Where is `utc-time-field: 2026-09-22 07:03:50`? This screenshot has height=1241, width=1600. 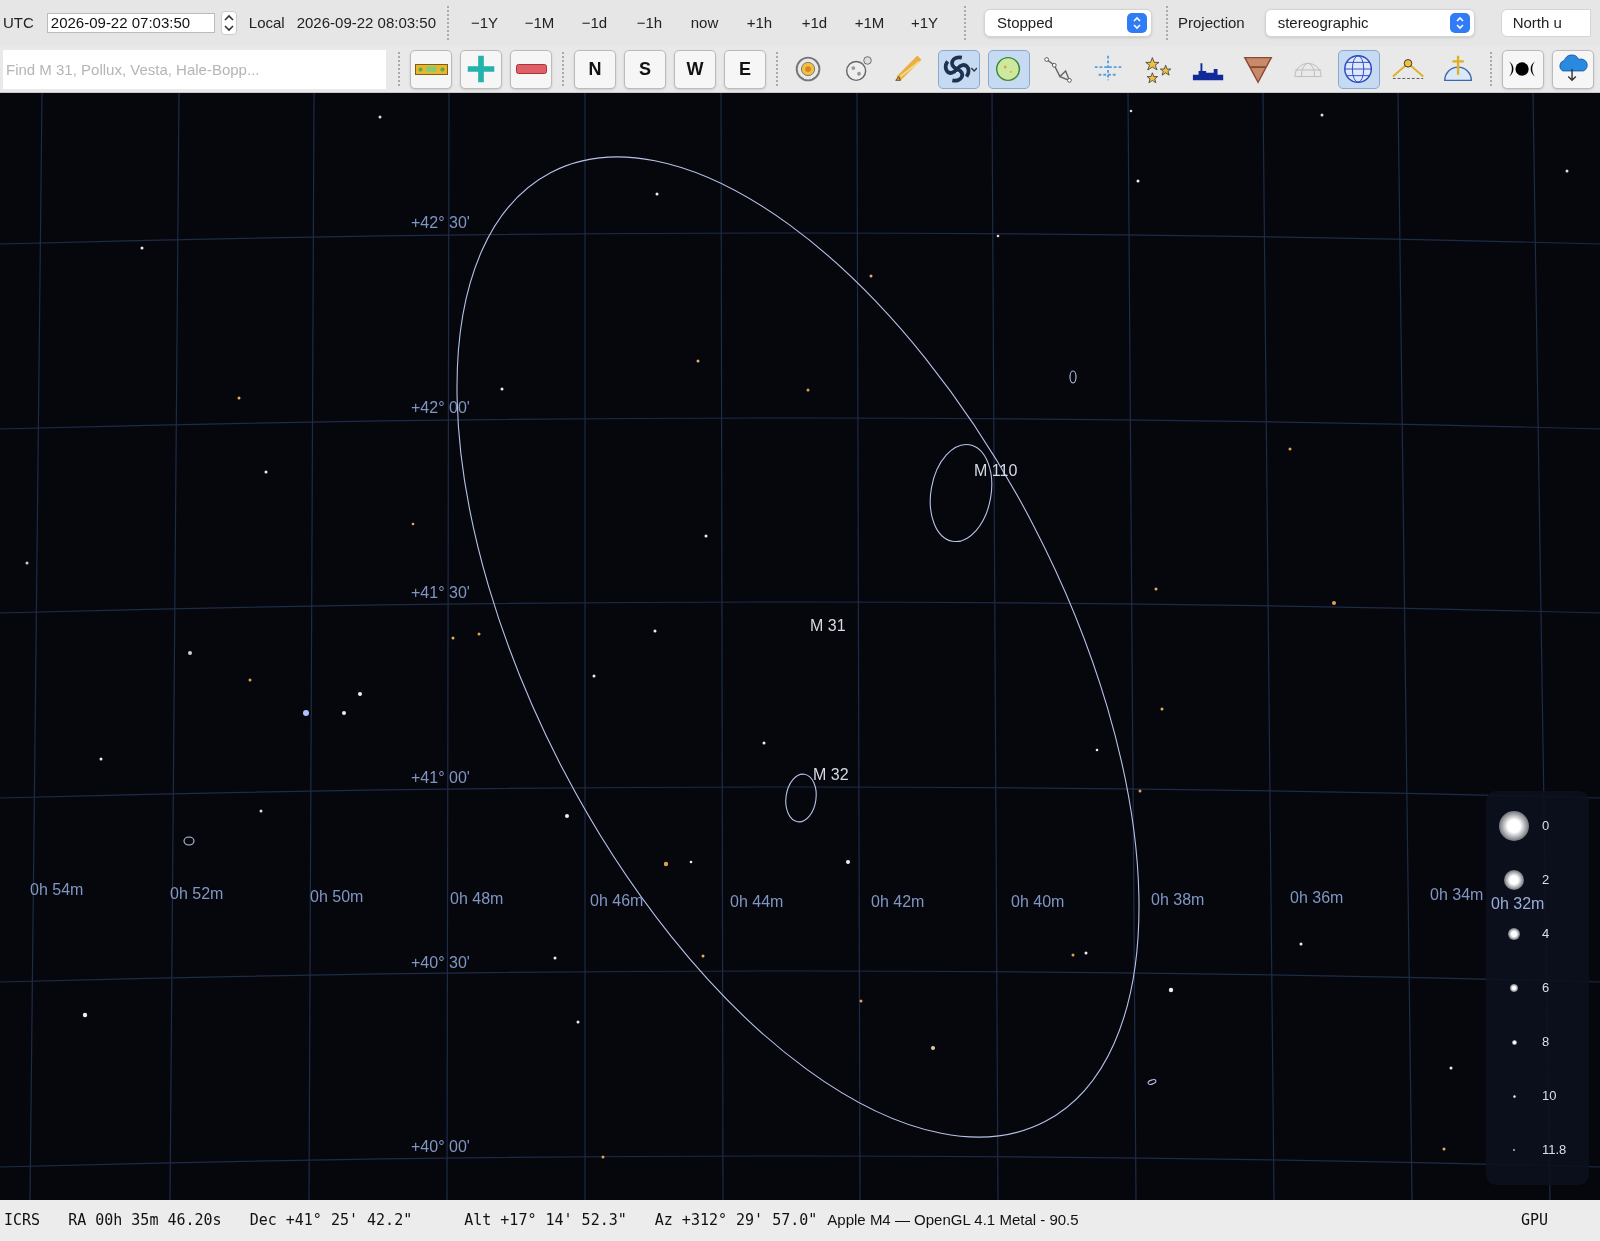
utc-time-field: 2026-09-22 07:03:50 is located at coordinates (130, 23).